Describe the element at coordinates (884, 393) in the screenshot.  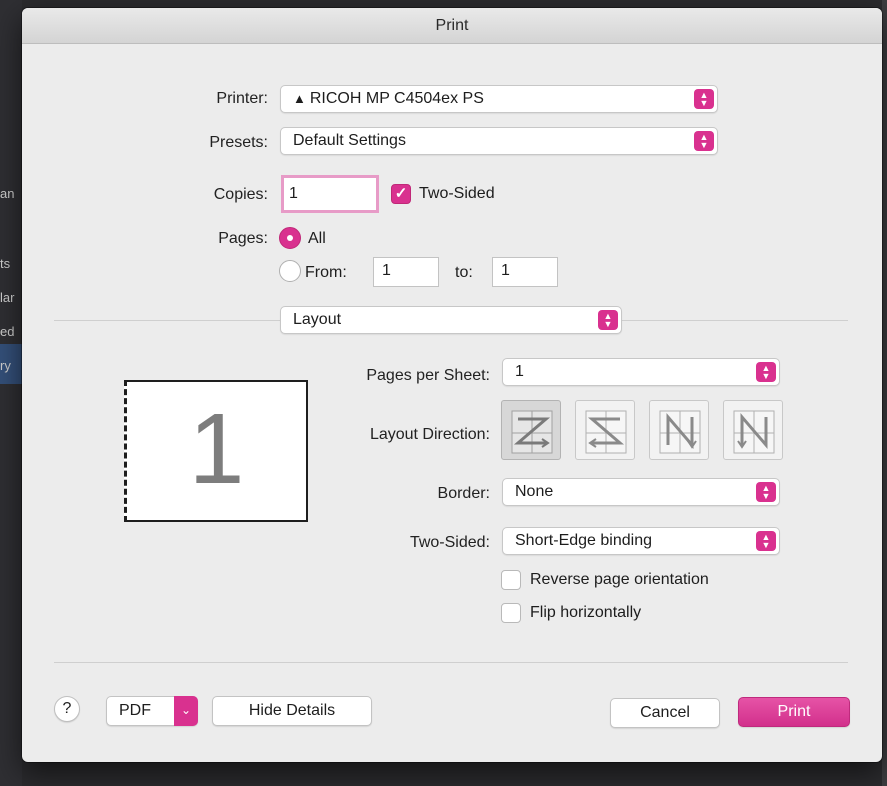
I see `background-window-right` at that location.